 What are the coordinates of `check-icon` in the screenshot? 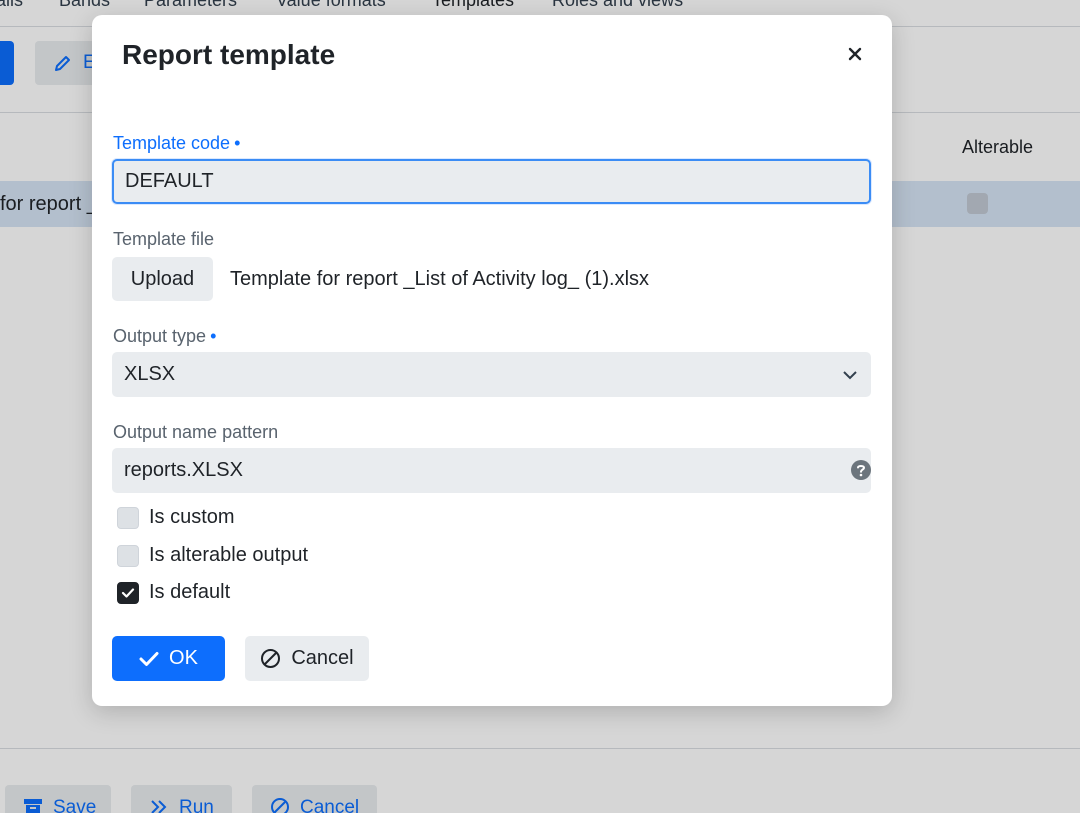 It's located at (149, 658).